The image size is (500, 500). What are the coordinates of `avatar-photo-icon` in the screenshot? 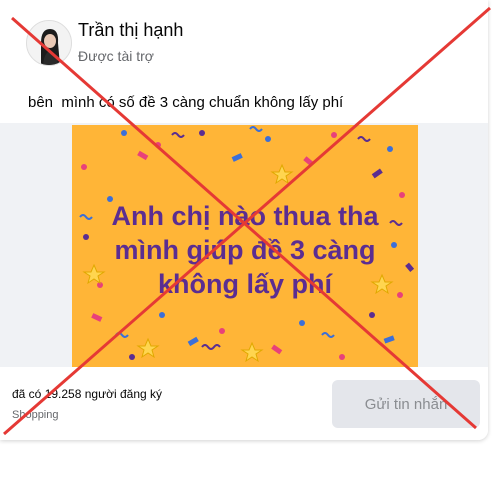 It's located at (49, 43).